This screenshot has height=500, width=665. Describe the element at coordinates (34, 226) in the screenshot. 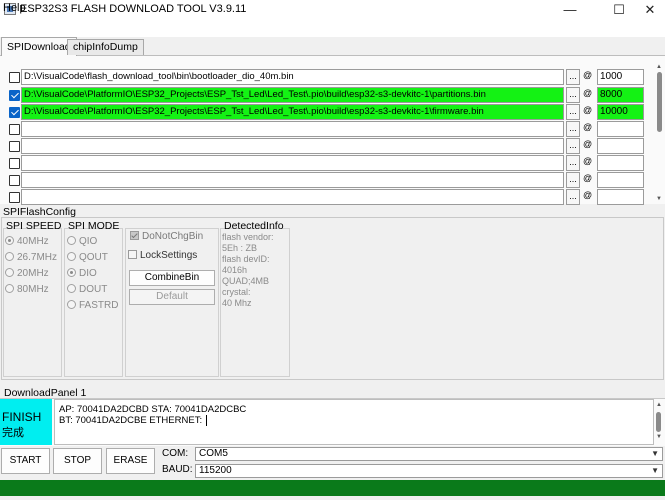

I see `spi-speed-title: SPI SPEED` at that location.